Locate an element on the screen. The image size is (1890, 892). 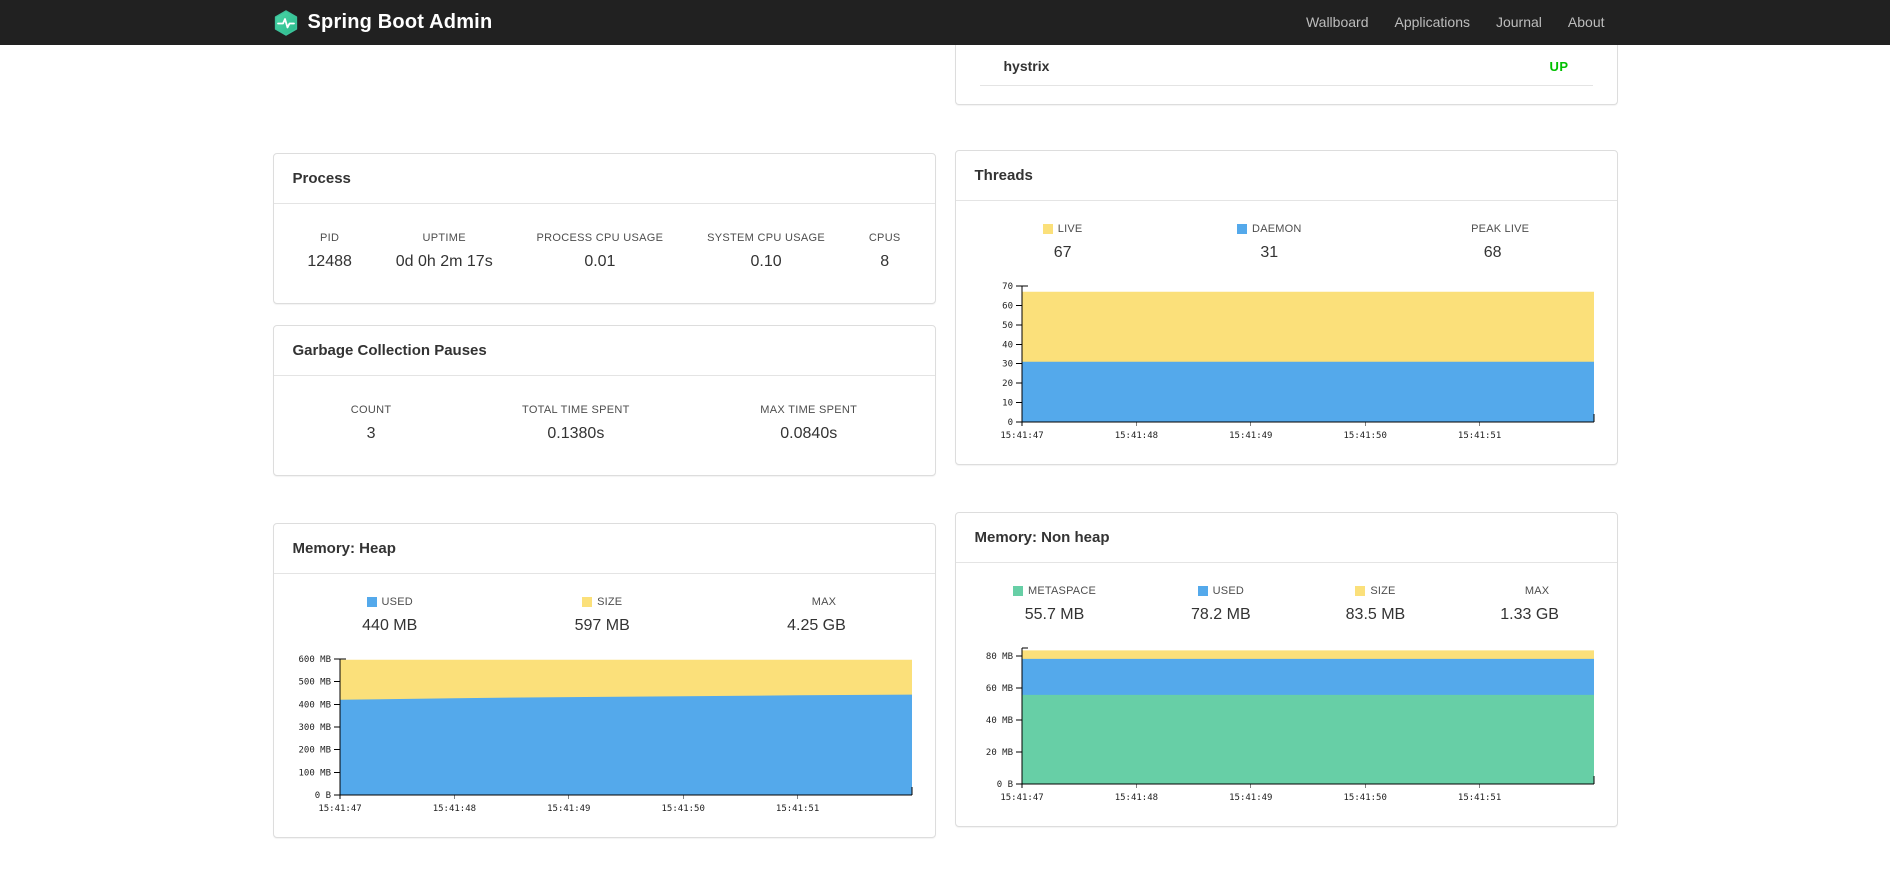
svg-text: 30 is located at coordinates (1007, 365).